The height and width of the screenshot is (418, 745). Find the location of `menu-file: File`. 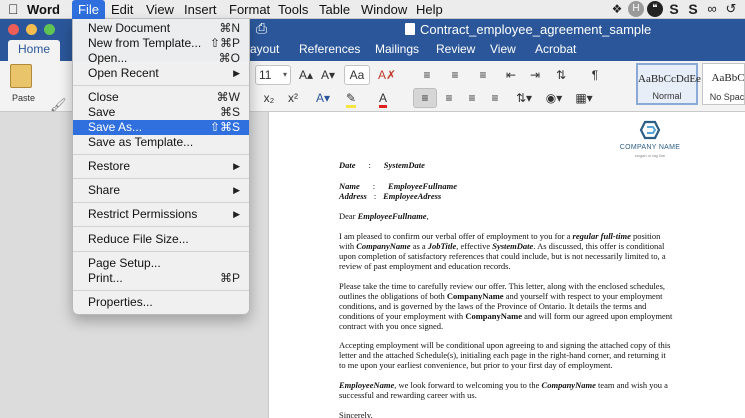

menu-file: File is located at coordinates (88, 9).